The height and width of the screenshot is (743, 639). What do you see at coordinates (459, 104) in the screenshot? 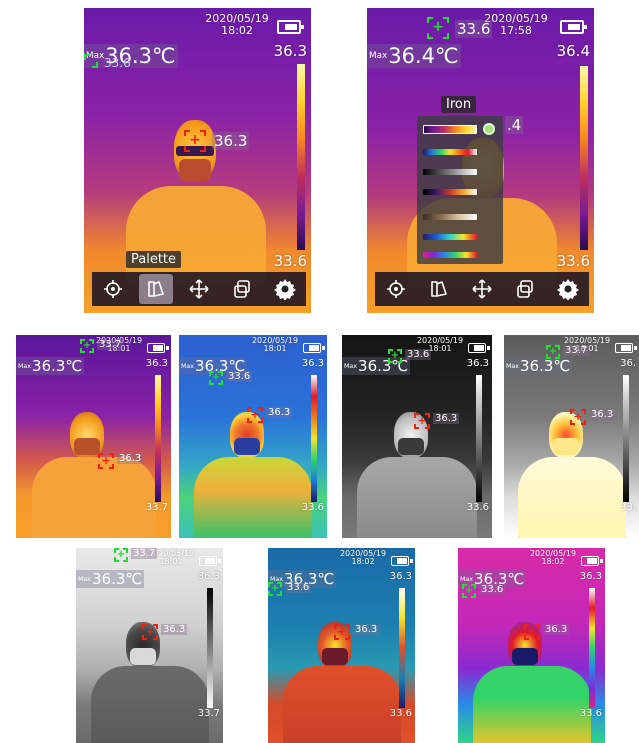
I see `palette-menu-title: Iron` at bounding box center [459, 104].